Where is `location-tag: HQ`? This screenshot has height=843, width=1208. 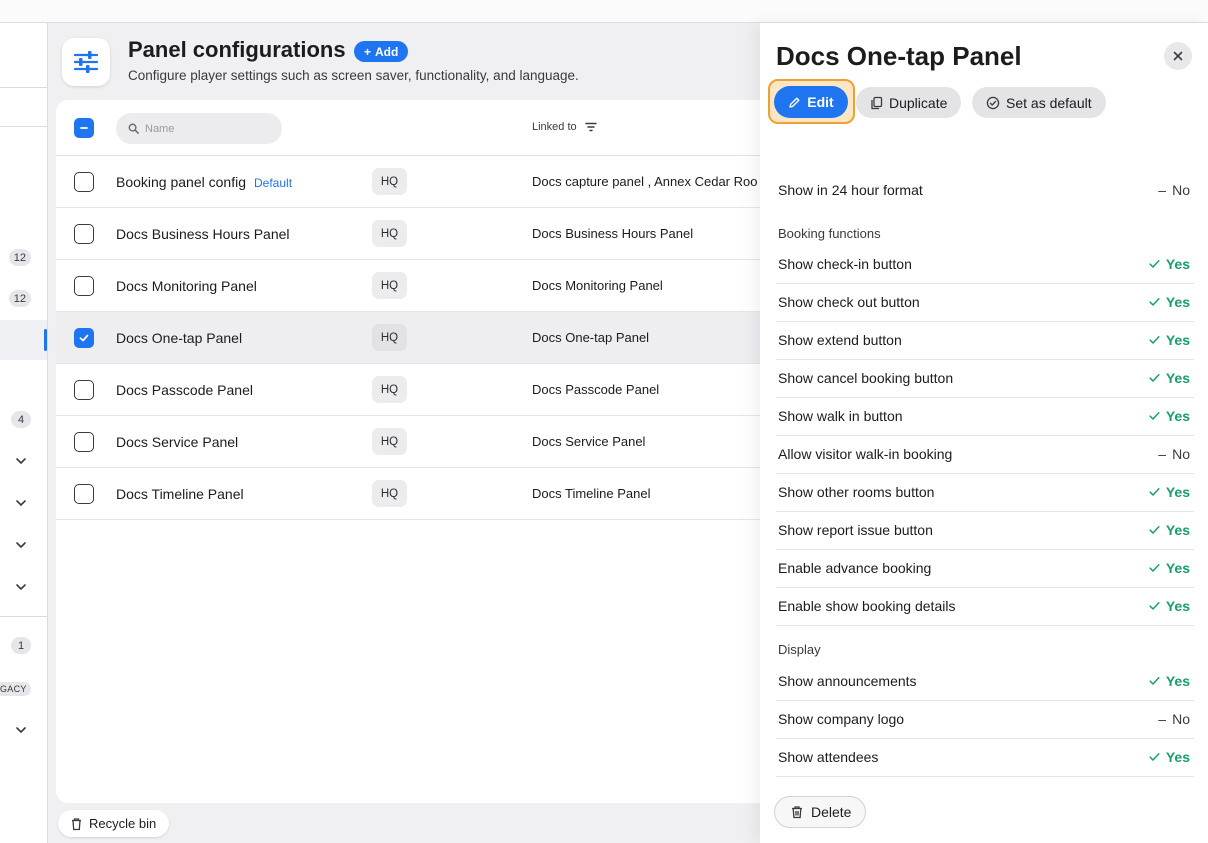 location-tag: HQ is located at coordinates (389, 181).